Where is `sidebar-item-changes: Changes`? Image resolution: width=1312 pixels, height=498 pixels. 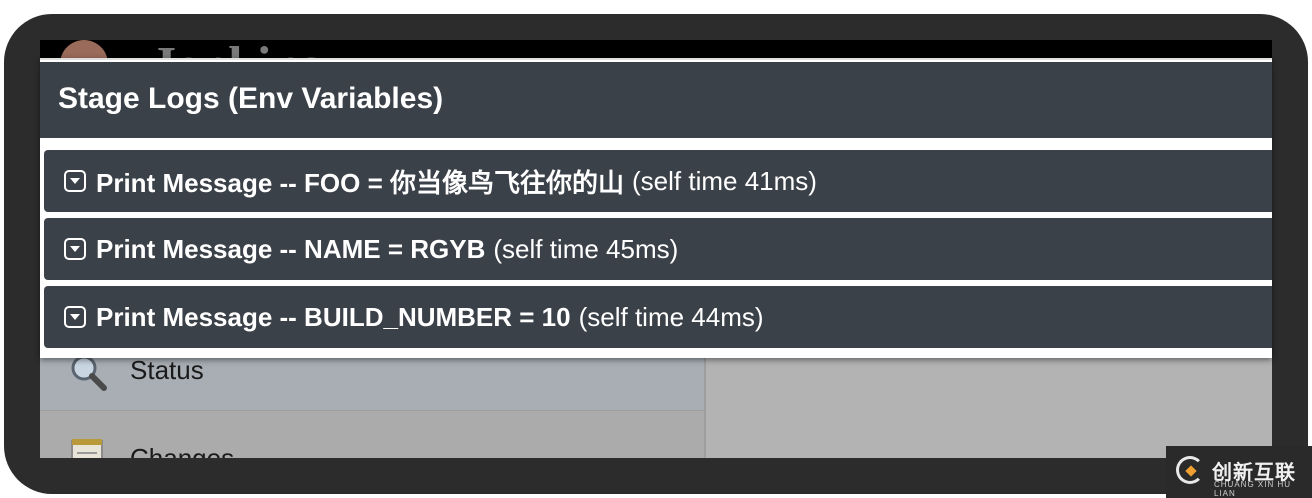
sidebar-item-changes: Changes is located at coordinates (372, 434).